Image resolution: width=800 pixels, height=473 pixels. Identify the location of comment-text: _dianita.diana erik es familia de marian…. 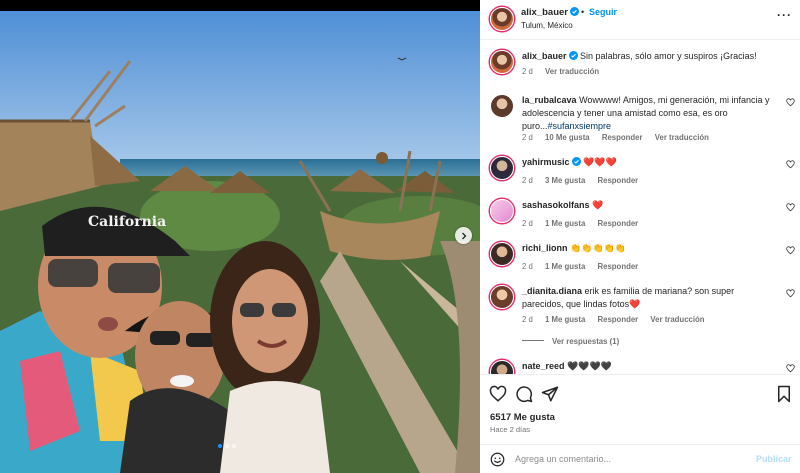
(649, 298).